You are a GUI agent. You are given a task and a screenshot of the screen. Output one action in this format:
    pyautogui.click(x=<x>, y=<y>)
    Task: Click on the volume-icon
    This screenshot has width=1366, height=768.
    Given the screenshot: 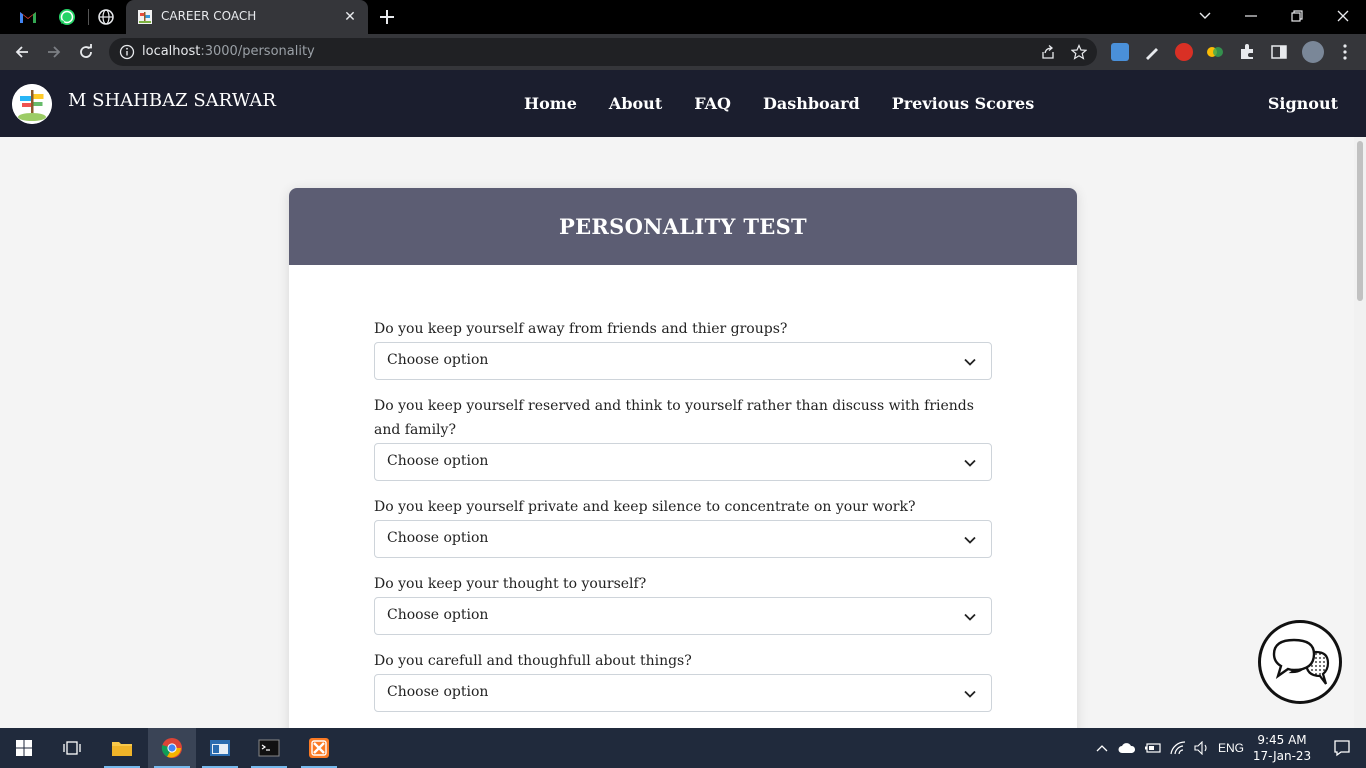 What is the action you would take?
    pyautogui.click(x=1202, y=748)
    